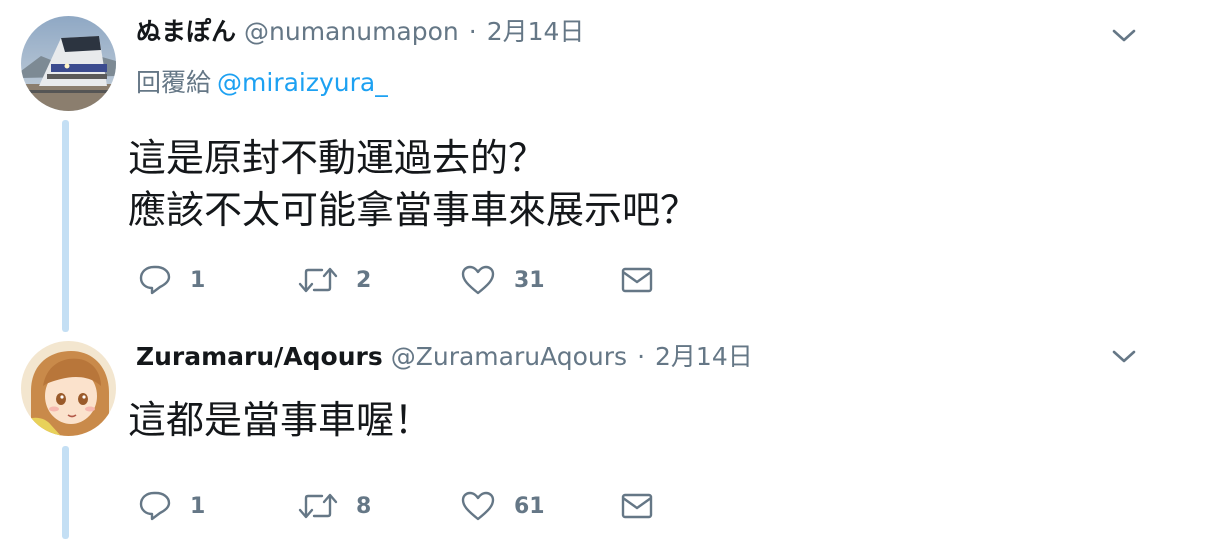  Describe the element at coordinates (413, 184) in the screenshot. I see `tweet-text: 這是原封不動運過去的？ 應該不太可能拿當事車來展示吧？` at that location.